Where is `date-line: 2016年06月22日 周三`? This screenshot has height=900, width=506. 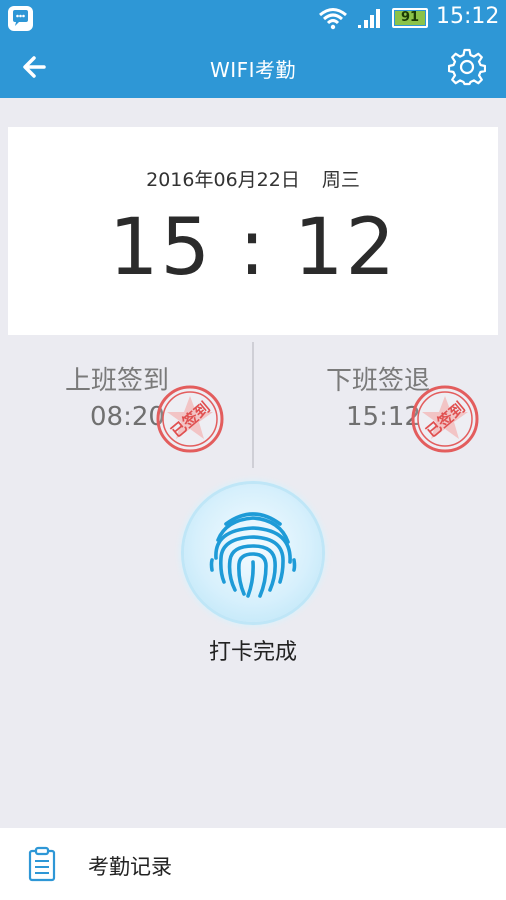
date-line: 2016年06月22日 周三 is located at coordinates (253, 178).